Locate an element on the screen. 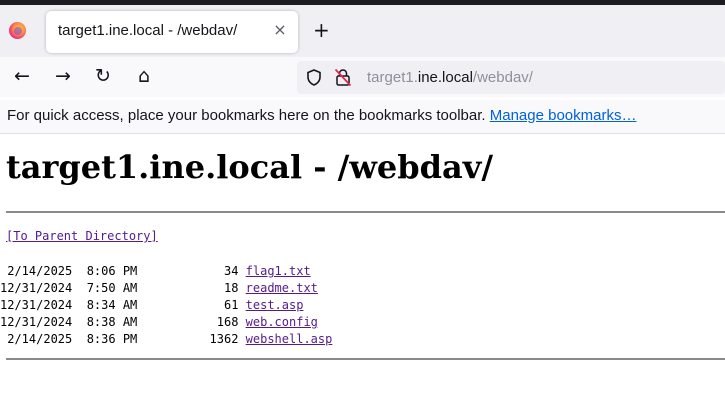 Image resolution: width=725 pixels, height=400 pixels. url-domain: ine.local is located at coordinates (445, 77).